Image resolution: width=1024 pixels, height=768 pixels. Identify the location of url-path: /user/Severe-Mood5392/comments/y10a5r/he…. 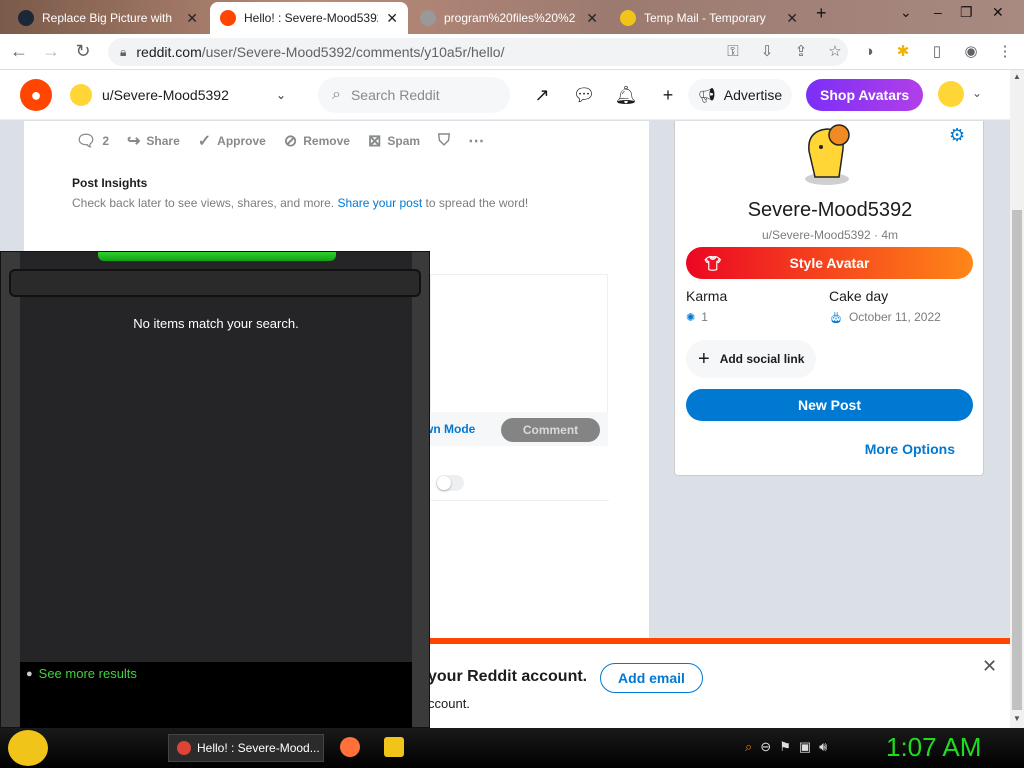
(353, 52).